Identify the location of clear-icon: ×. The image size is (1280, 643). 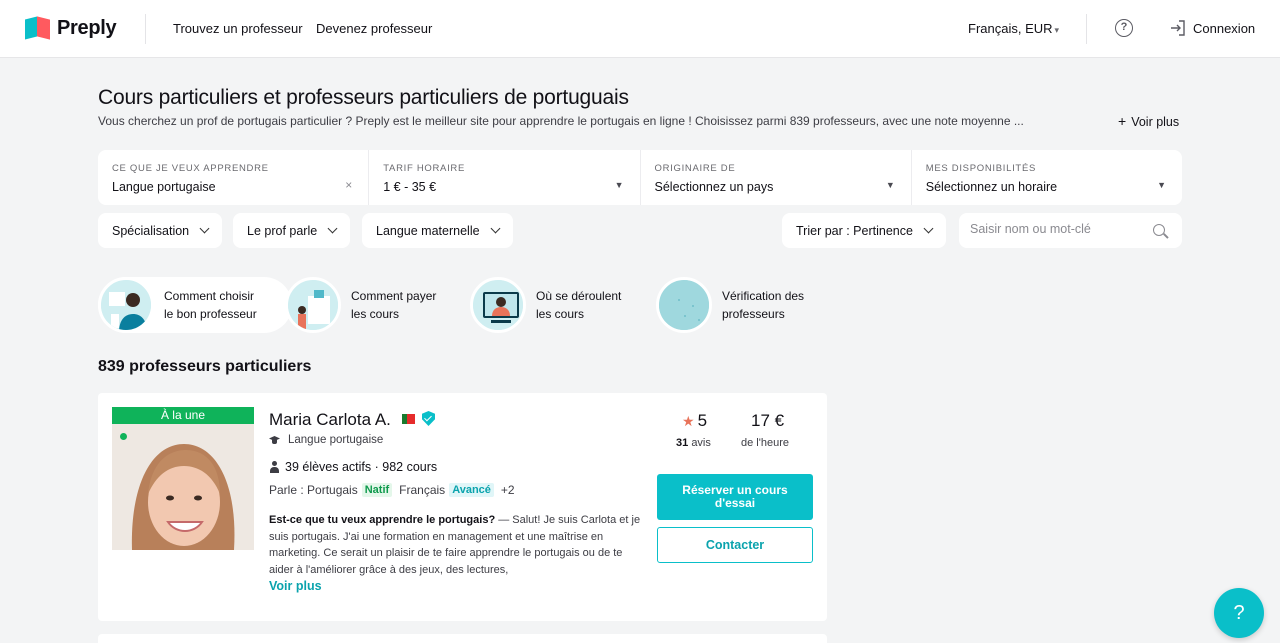
(348, 185).